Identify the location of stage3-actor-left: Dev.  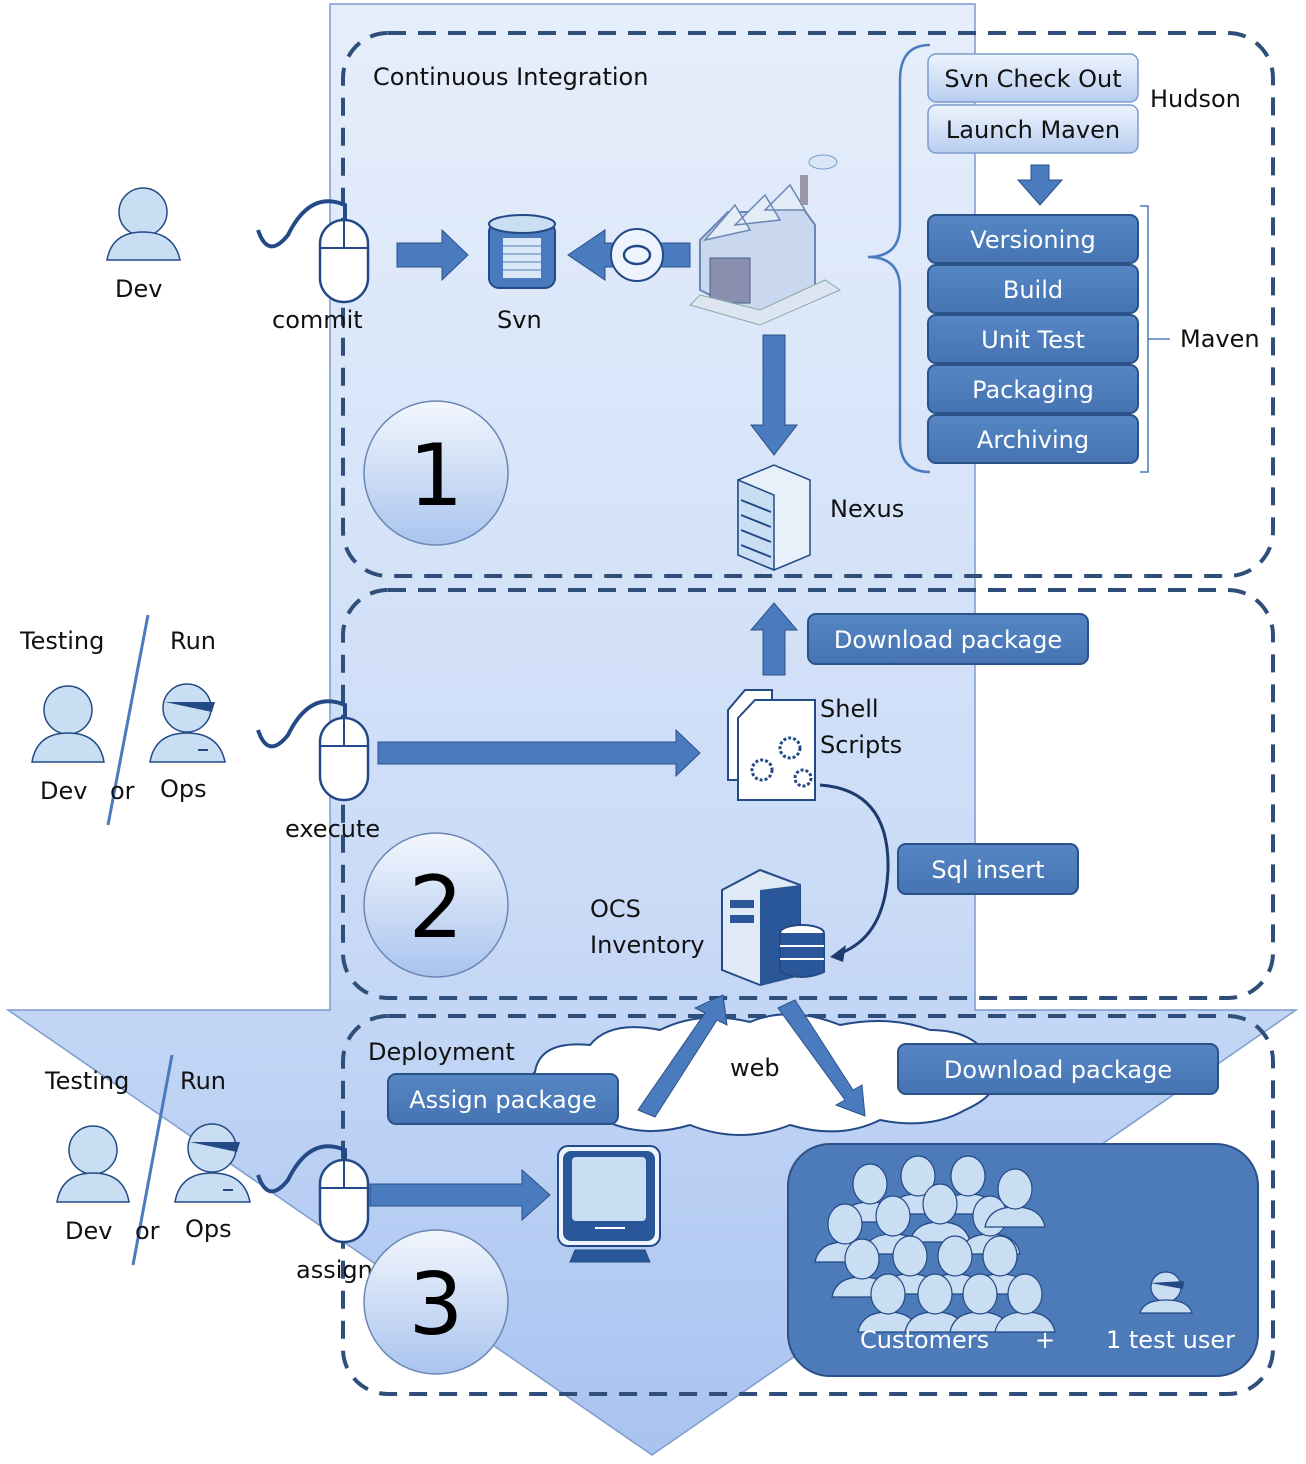
(88, 1231).